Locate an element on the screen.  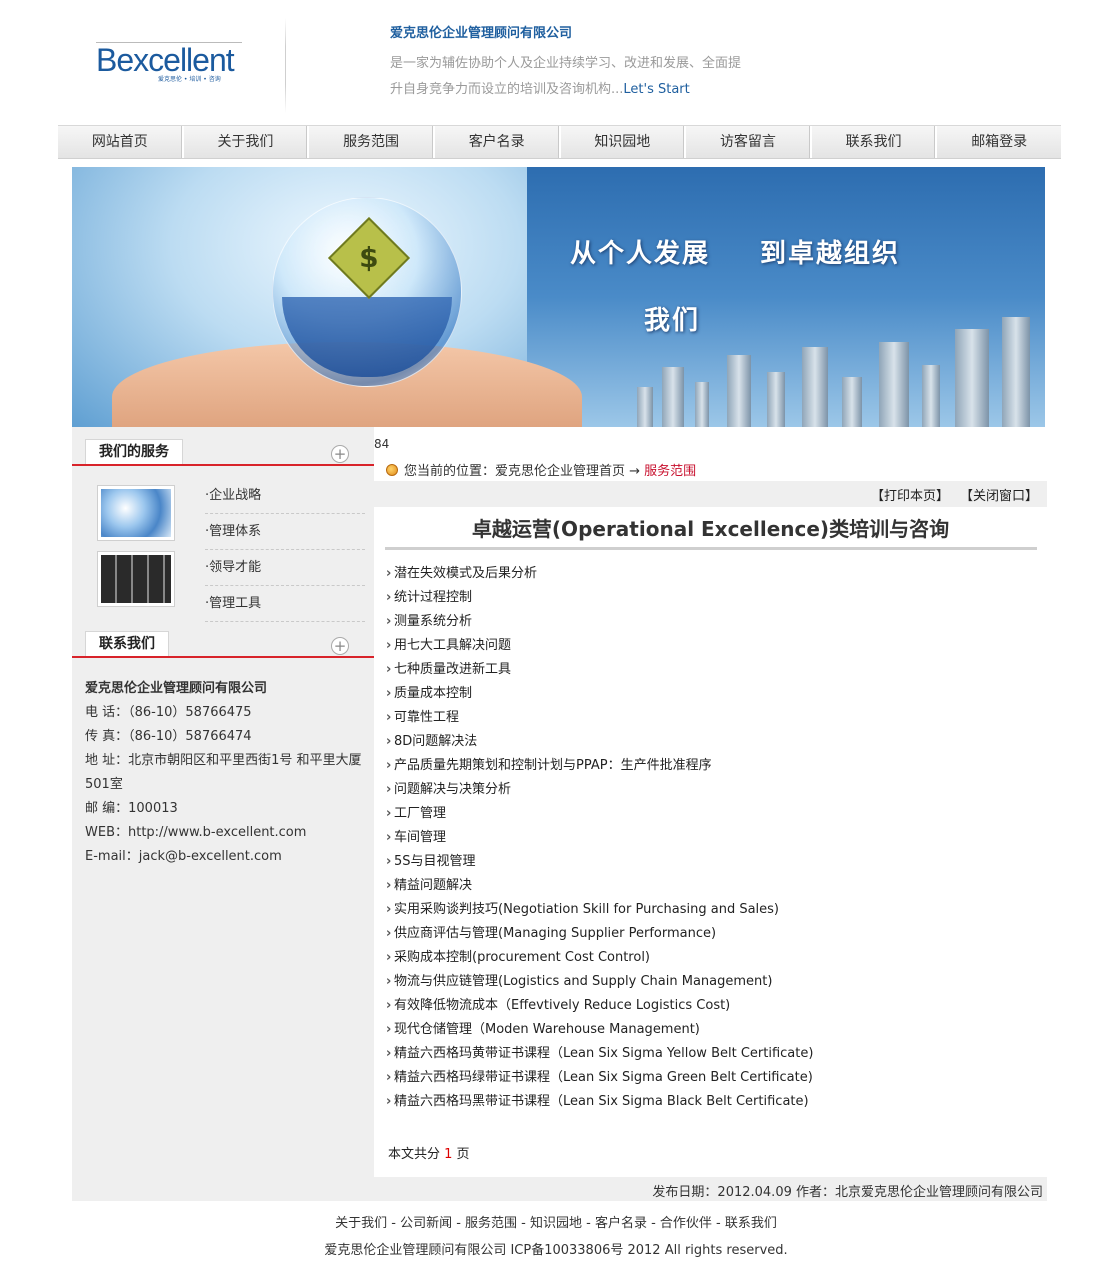
publish-info-strip: 发布日期：2012.04.09 作者：北京爱克思伦企业管理顾问有限公司 is located at coordinates (710, 1189).